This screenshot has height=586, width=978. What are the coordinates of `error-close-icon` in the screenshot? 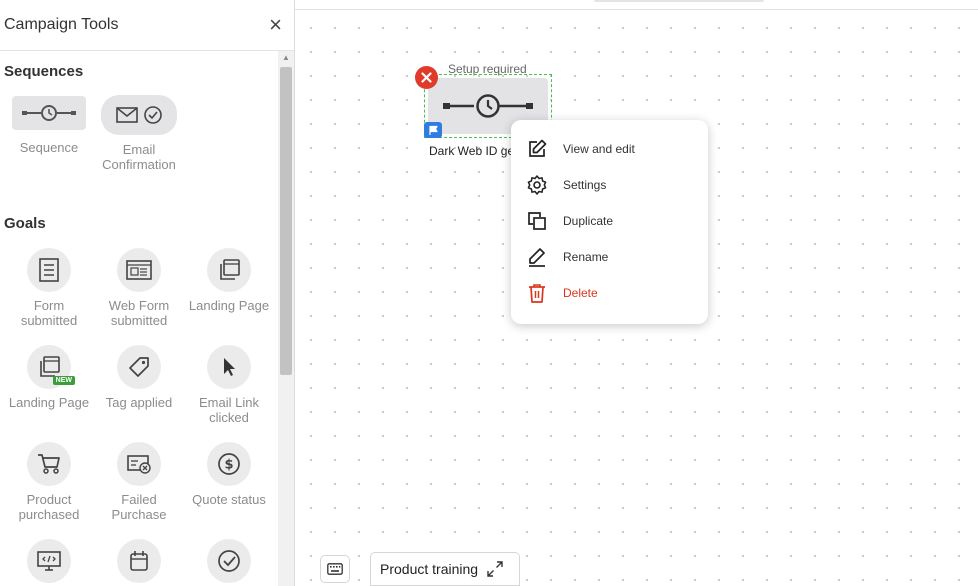 It's located at (426, 77).